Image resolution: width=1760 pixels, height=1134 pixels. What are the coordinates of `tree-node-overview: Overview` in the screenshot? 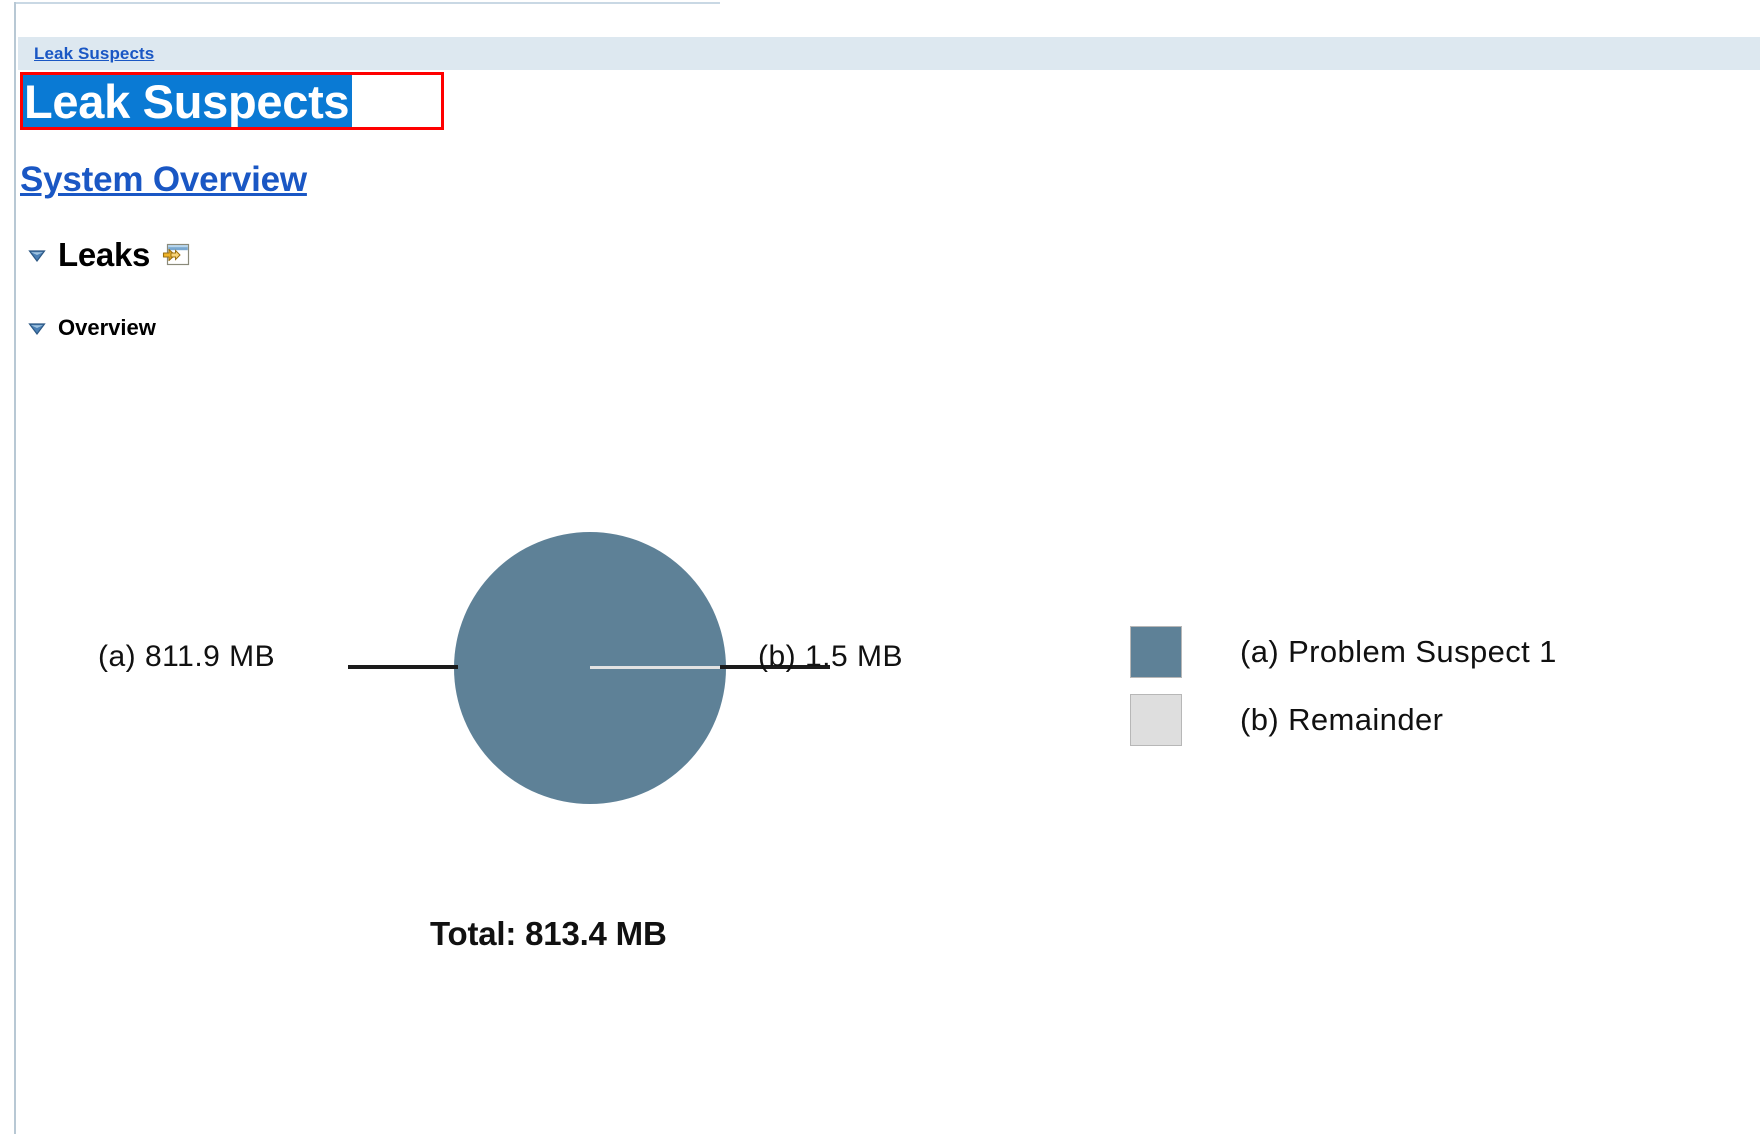 It's located at (91, 328).